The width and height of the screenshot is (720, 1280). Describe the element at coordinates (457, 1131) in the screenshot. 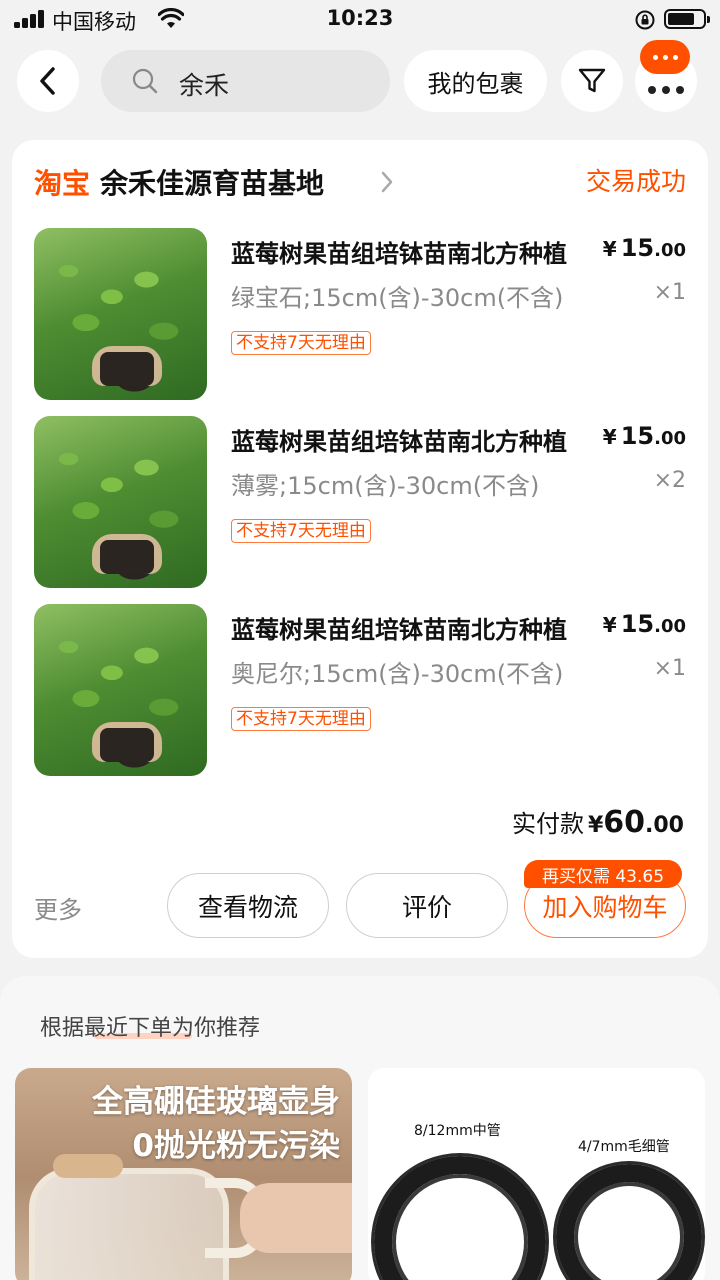

I see `hose-label-medium: 8/12mm中管` at that location.